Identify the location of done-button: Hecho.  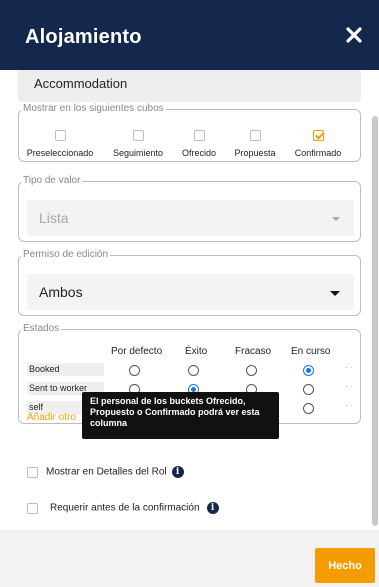
(345, 565).